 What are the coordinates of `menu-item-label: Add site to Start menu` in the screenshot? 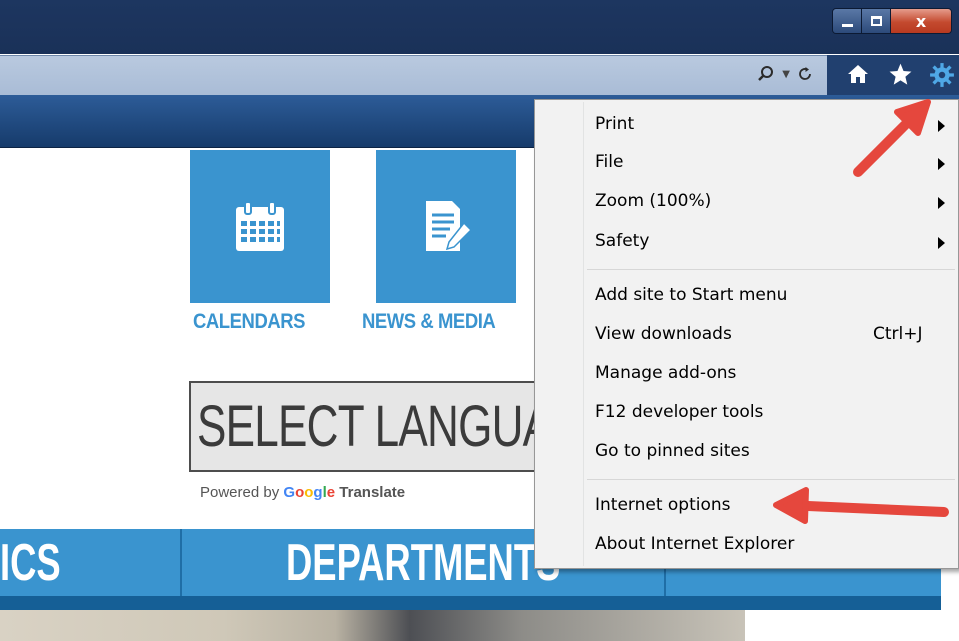 It's located at (691, 295).